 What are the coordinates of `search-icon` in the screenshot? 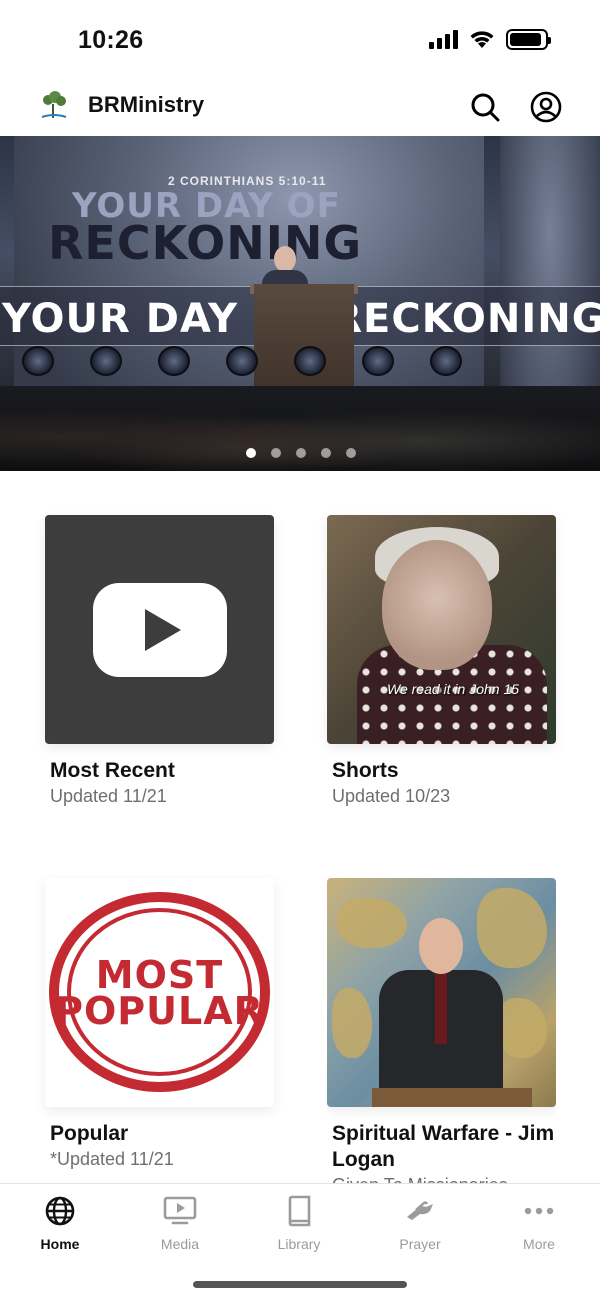 It's located at (485, 107).